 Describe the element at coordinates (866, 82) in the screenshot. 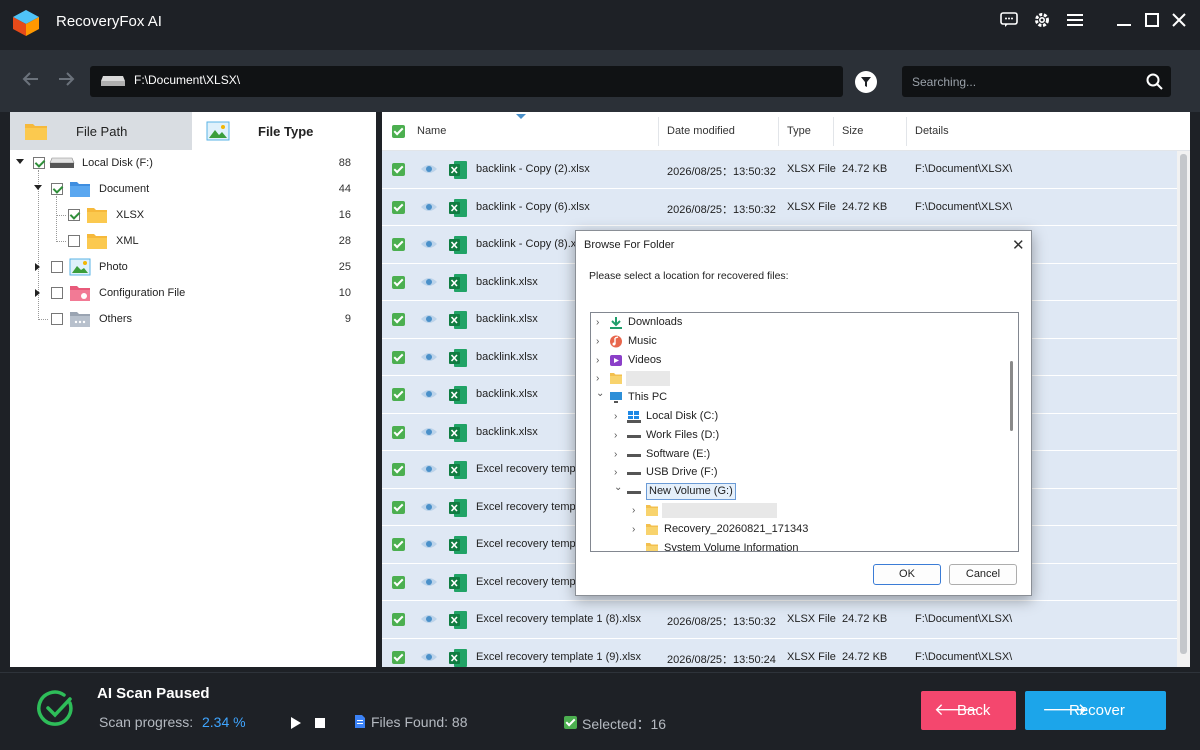

I see `filter-icon` at that location.